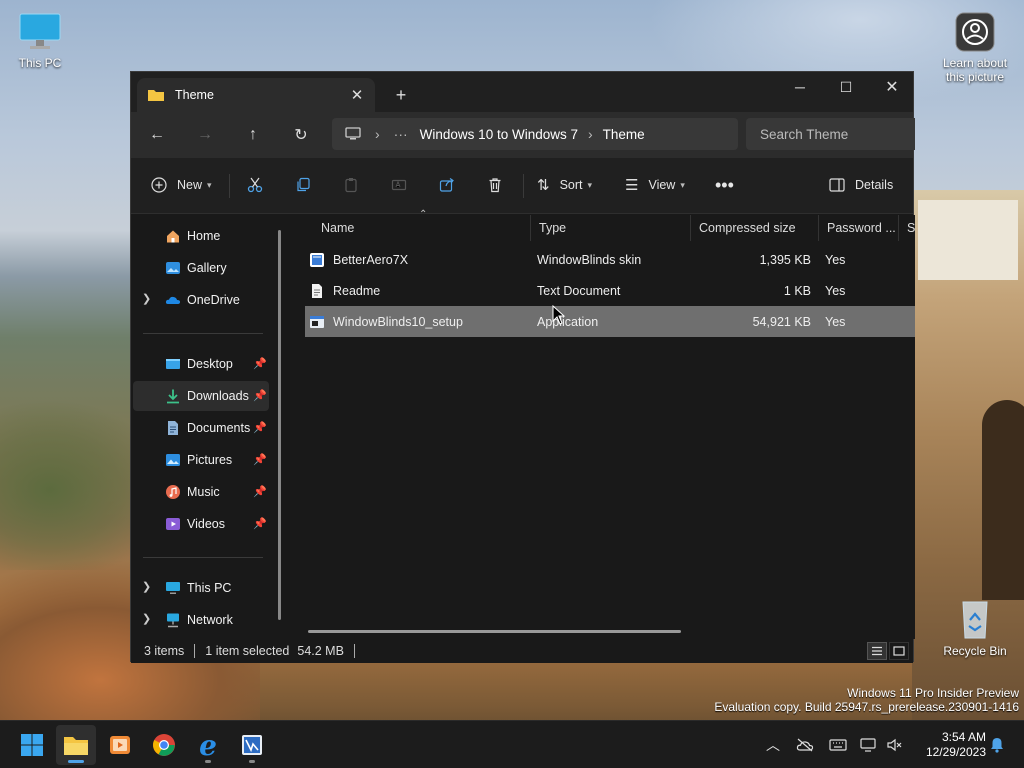 This screenshot has height=768, width=1024. Describe the element at coordinates (210, 364) in the screenshot. I see `sidebar-item-label: Desktop` at that location.